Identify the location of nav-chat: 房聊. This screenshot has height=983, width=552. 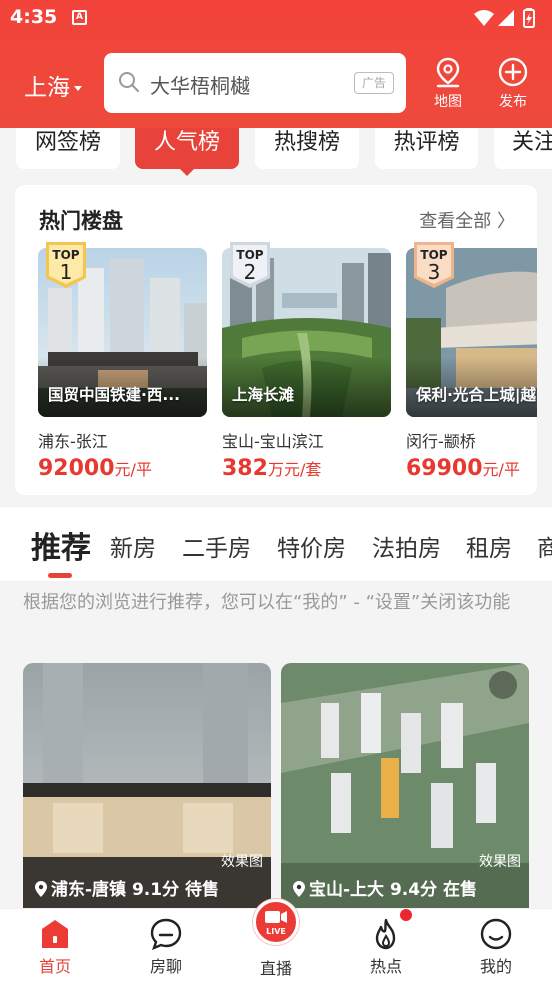
(166, 947).